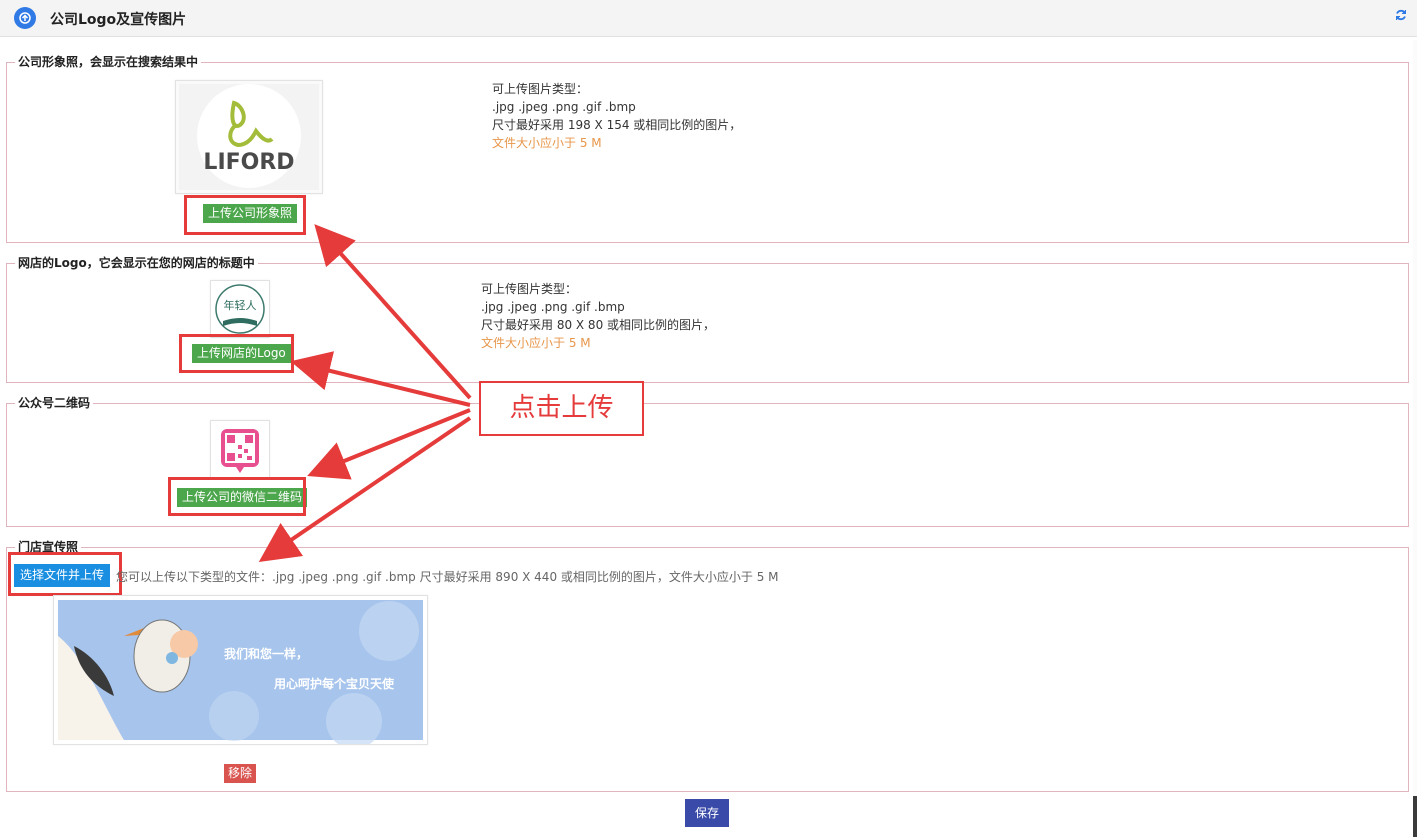  Describe the element at coordinates (561, 408) in the screenshot. I see `annotation-callout: 点击上传` at that location.